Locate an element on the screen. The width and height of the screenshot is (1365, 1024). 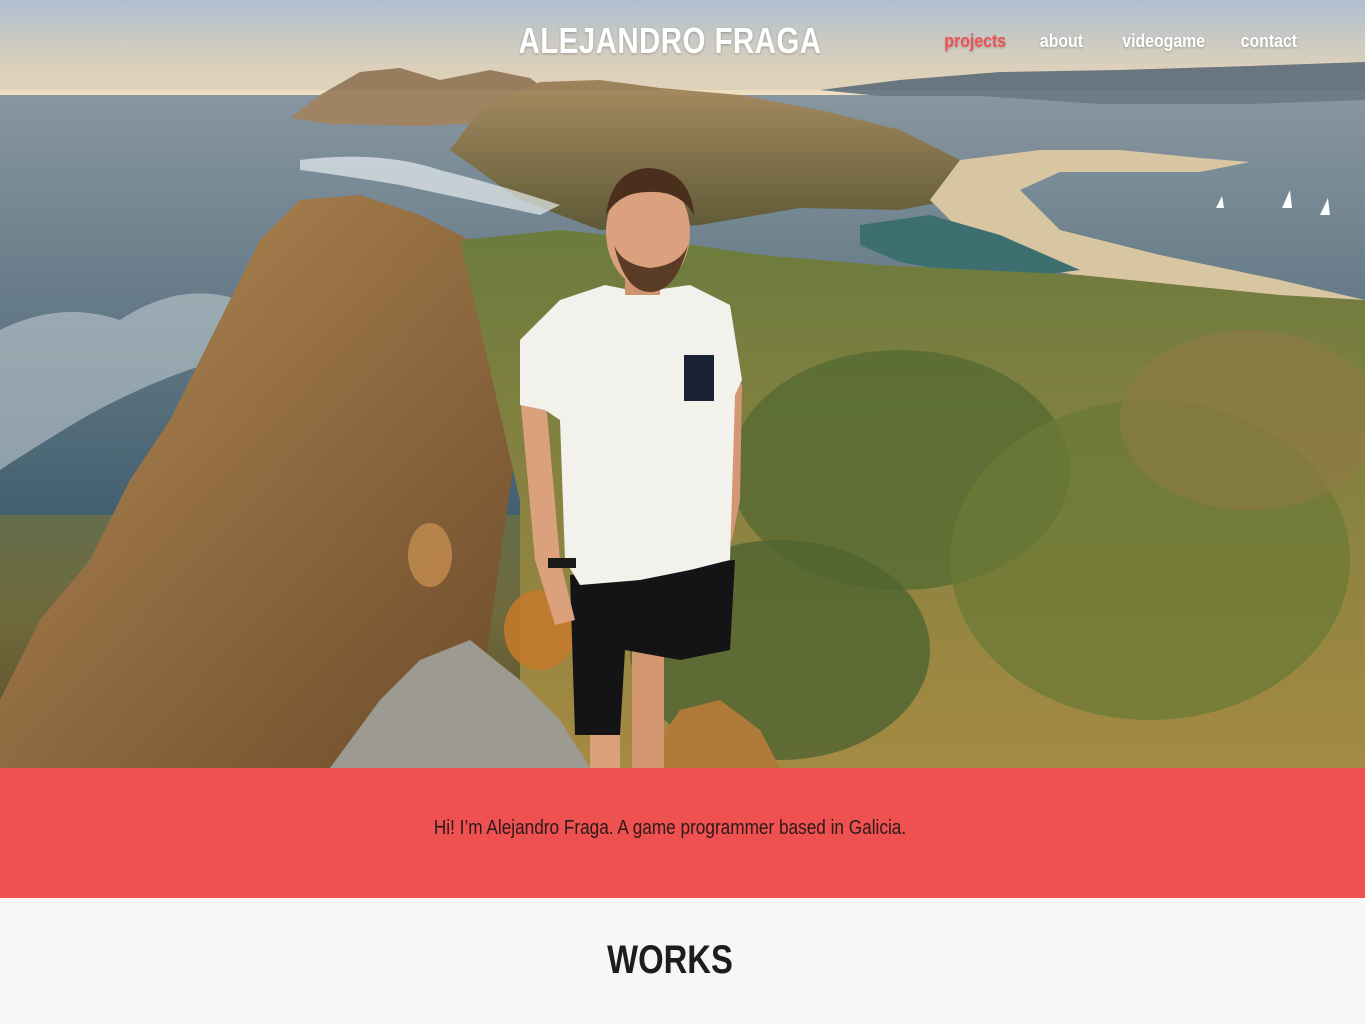
nav-item-videogame: videogame is located at coordinates (1163, 41).